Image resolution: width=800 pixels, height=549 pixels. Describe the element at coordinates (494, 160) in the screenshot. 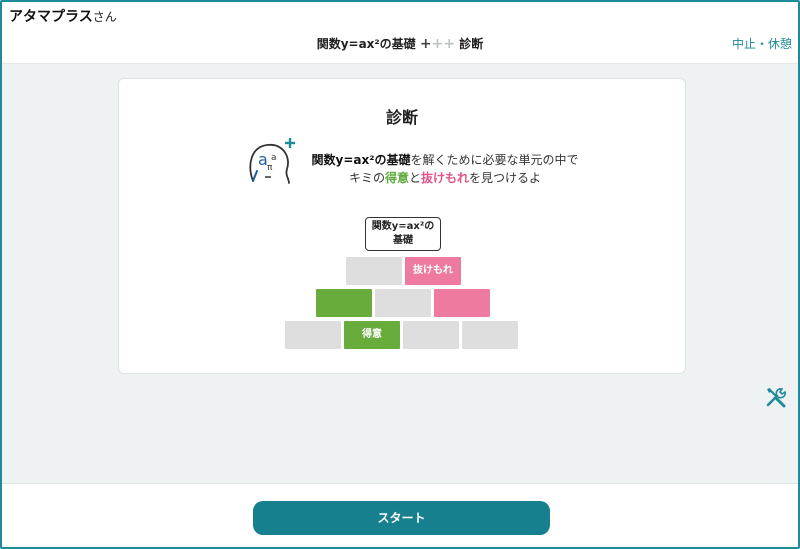

I see `description-line-1-text: を解くために必要な単元の中で` at that location.